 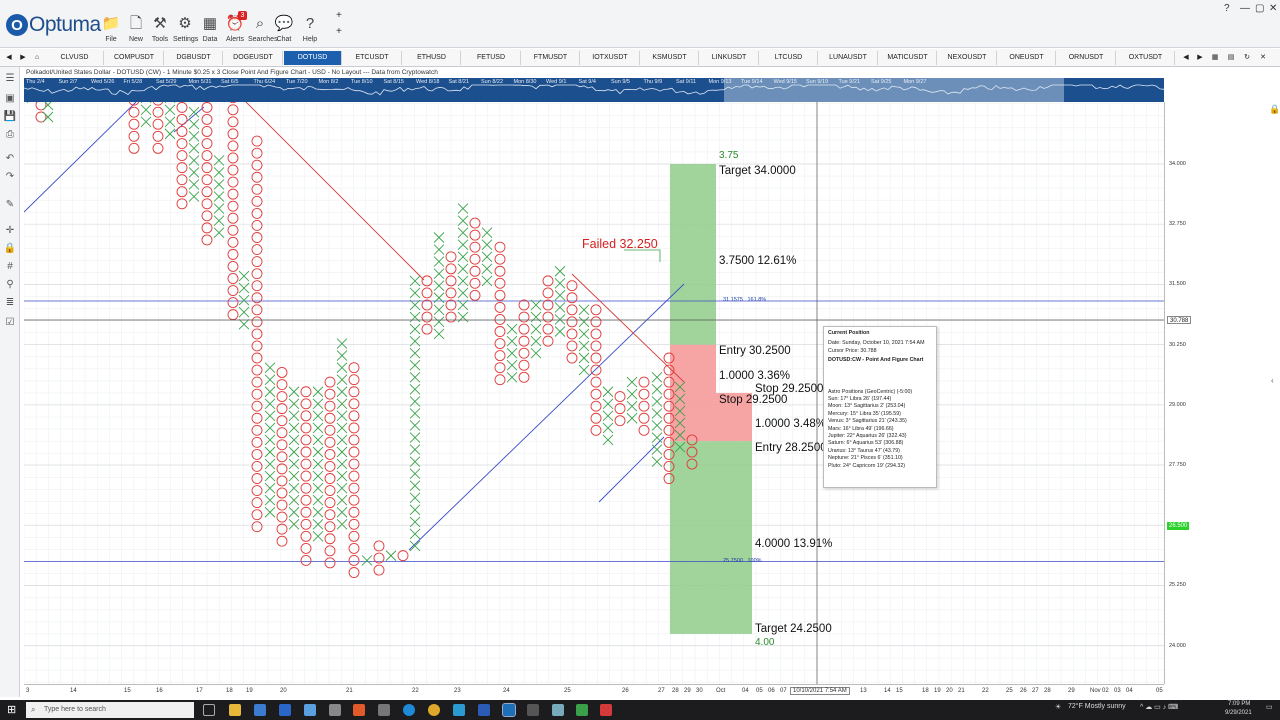 What do you see at coordinates (908, 58) in the screenshot?
I see `tab-maticusdt: MATICUSDT` at bounding box center [908, 58].